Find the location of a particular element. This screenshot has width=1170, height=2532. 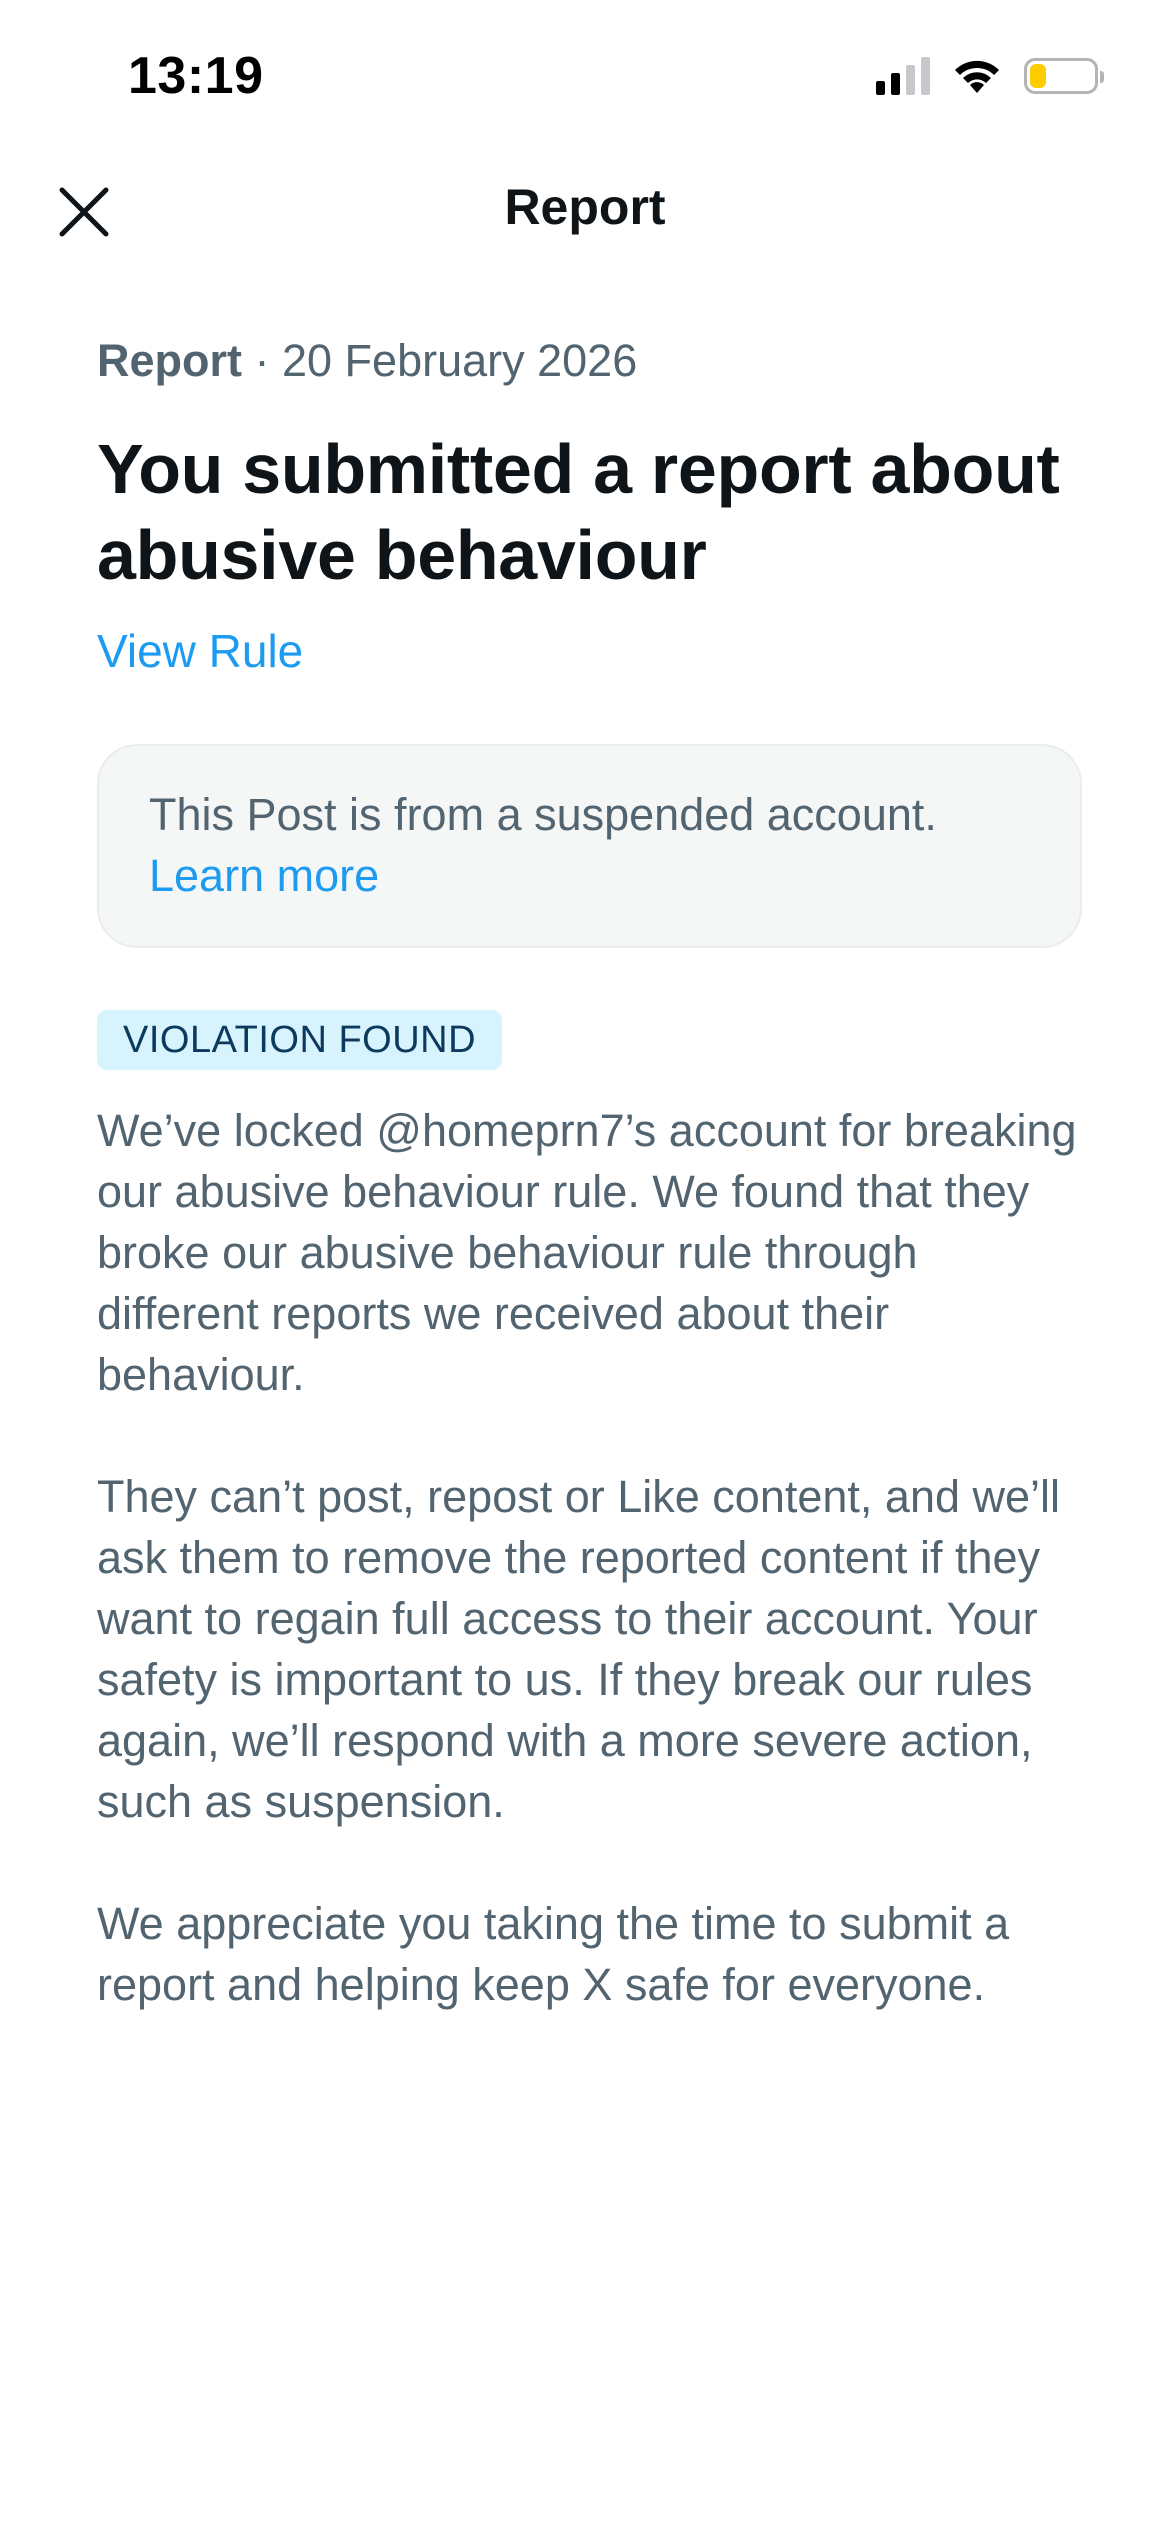

status-bar: 13:19 is located at coordinates (585, 75).